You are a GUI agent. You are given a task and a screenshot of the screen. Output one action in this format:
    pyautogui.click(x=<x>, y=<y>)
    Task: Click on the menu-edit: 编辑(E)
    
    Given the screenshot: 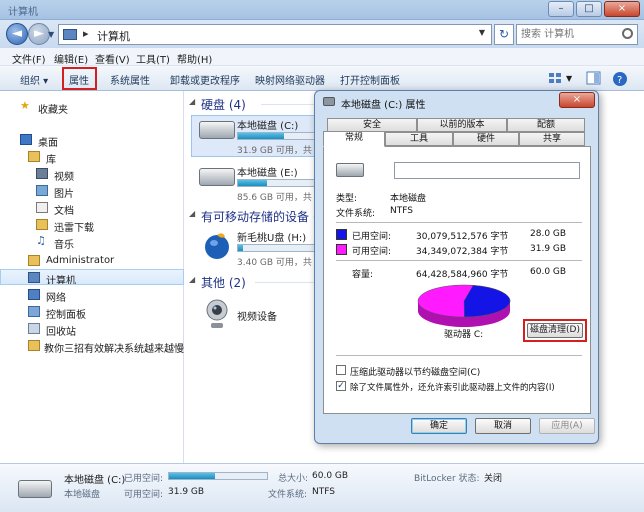 What is the action you would take?
    pyautogui.click(x=71, y=58)
    